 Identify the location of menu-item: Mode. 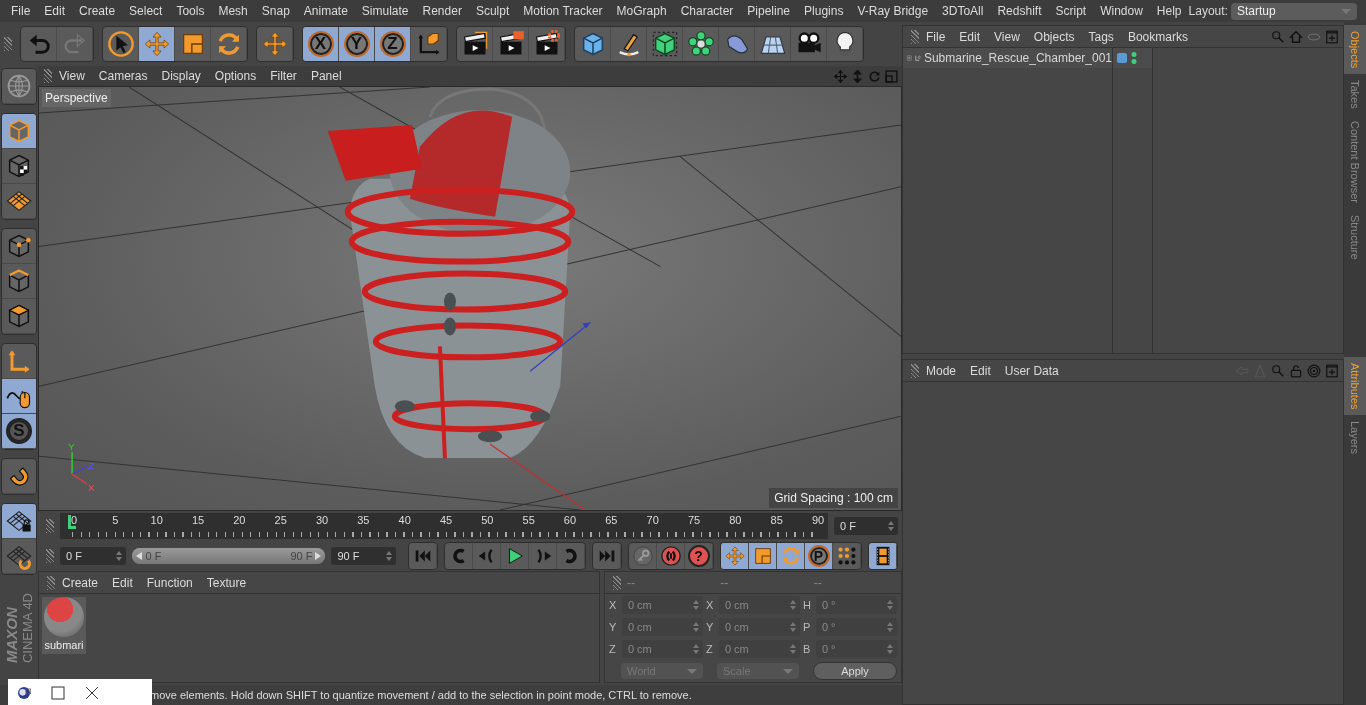
(941, 370).